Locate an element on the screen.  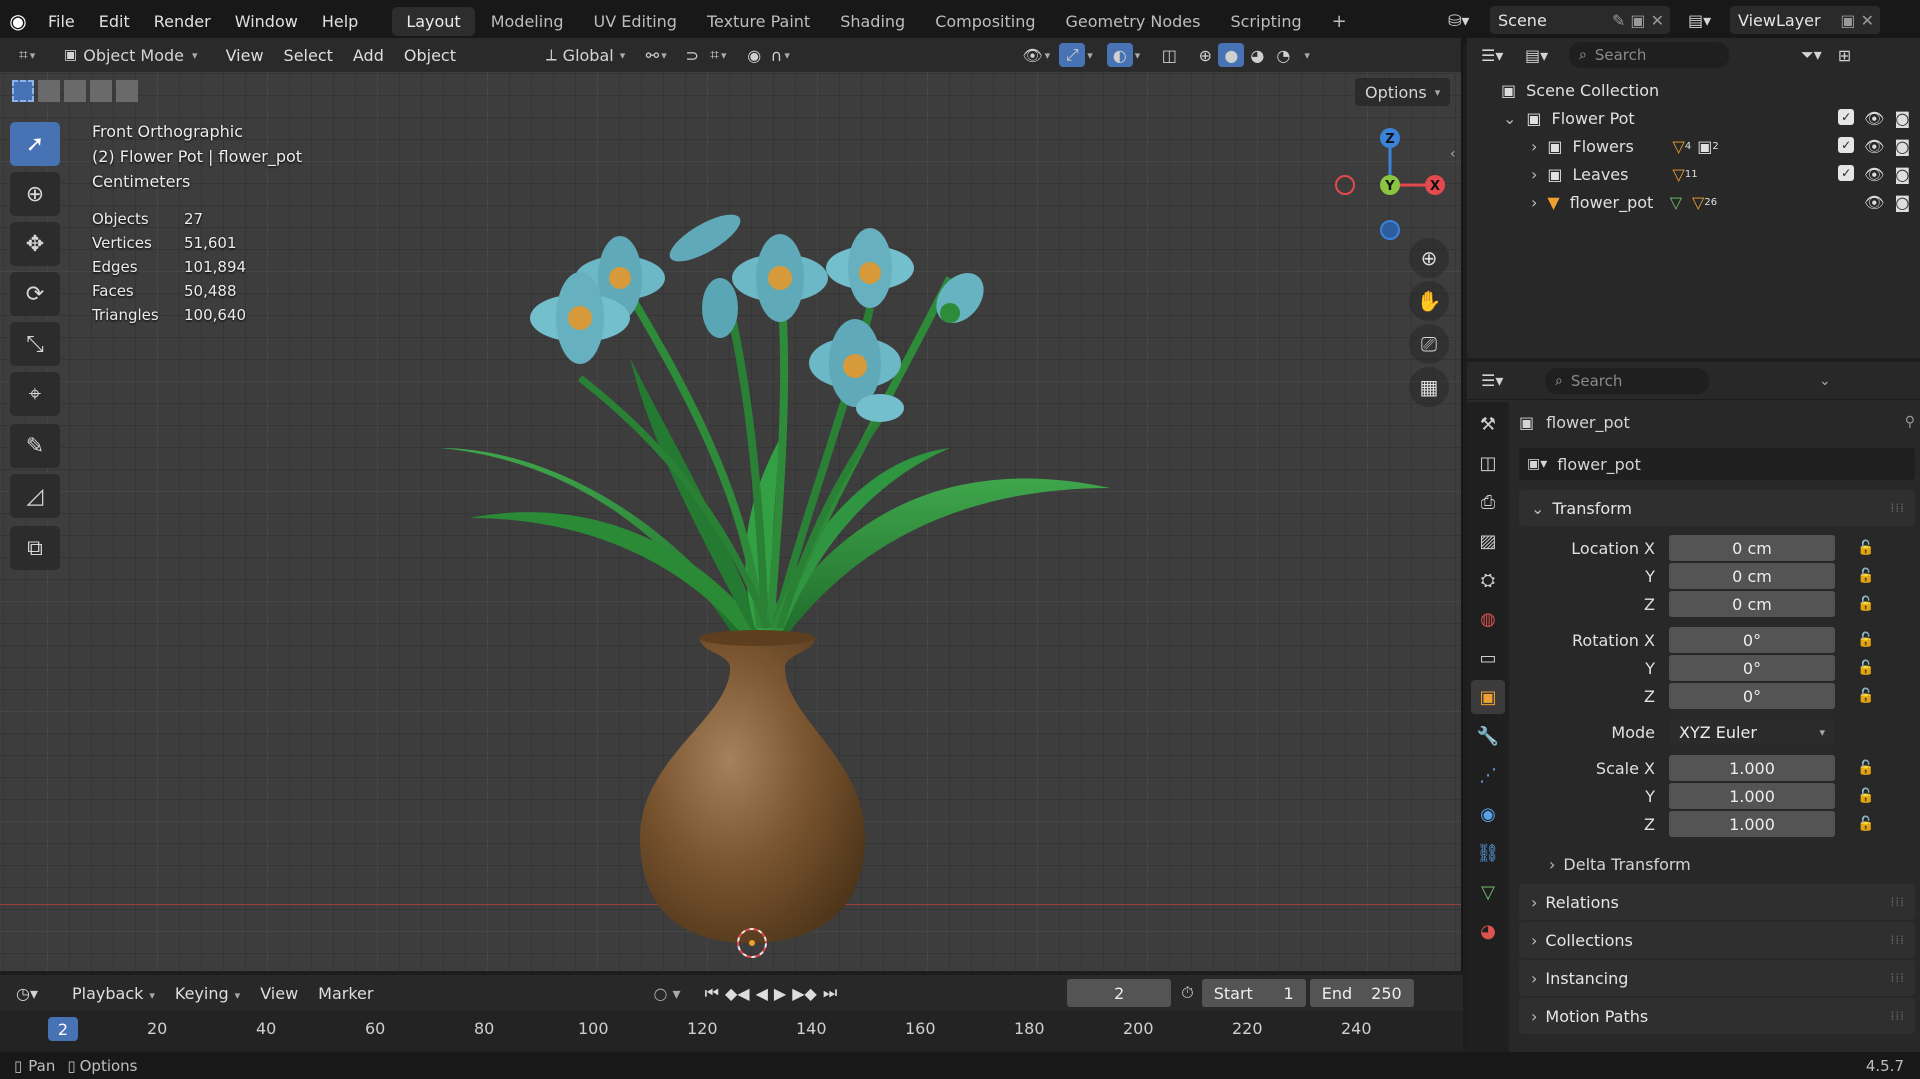
view-layer-field: ViewLayer ▣ ✕ is located at coordinates (1805, 20).